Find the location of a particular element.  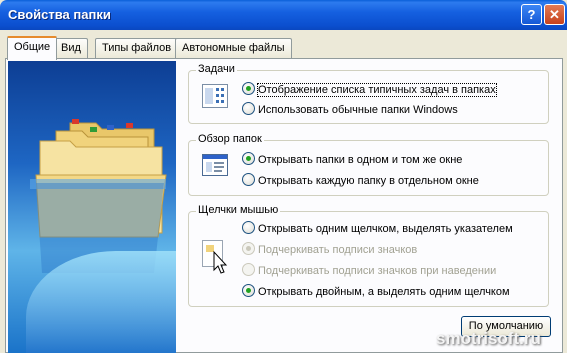

option-label: Открывать каждую папку в отдельном окне is located at coordinates (368, 181).